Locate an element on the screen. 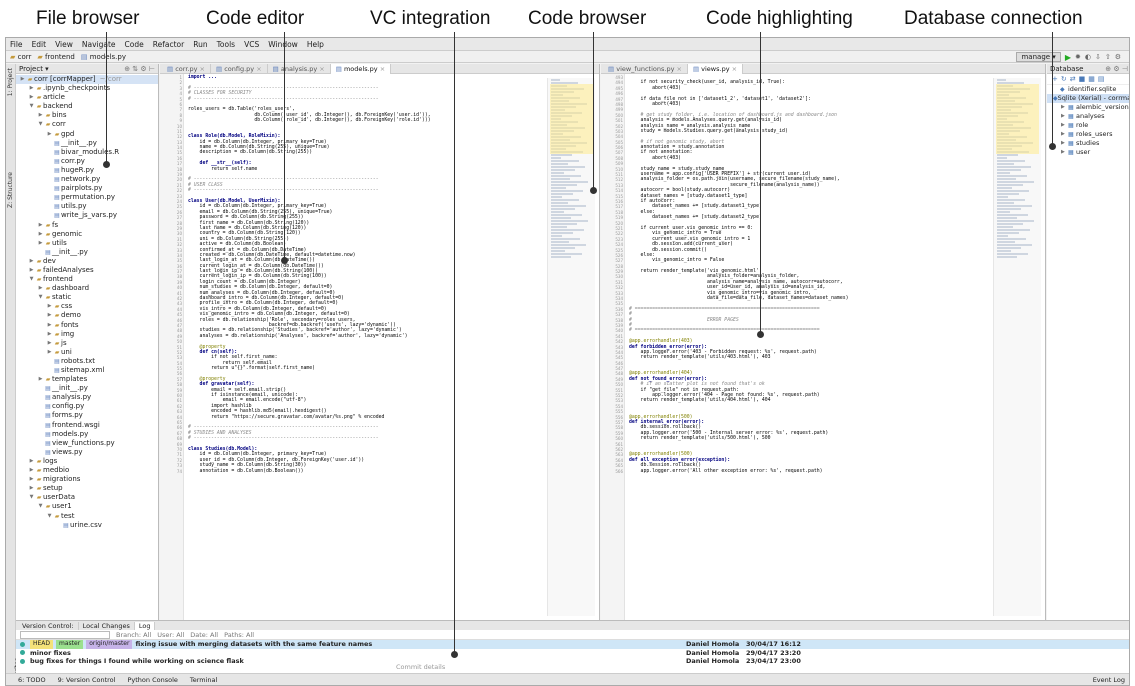 The image size is (1135, 686). tree-file: ▤ bivar_modules.R is located at coordinates (87, 152).